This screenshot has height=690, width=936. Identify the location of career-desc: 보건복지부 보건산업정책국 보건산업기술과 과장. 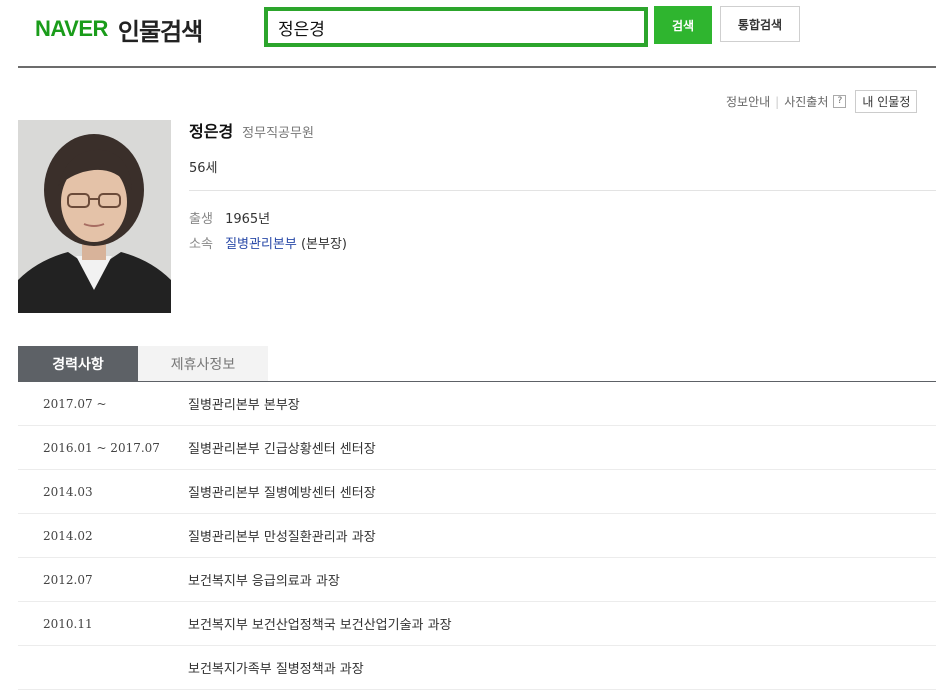
(320, 625).